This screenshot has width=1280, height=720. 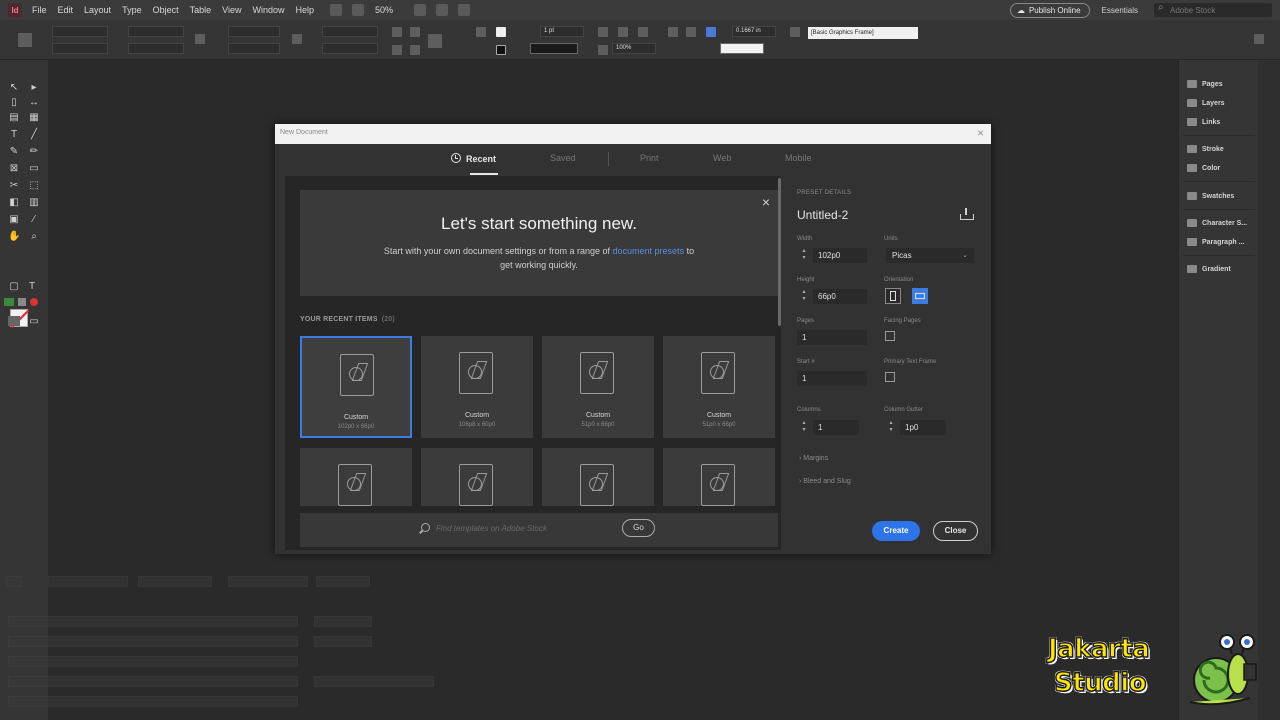 What do you see at coordinates (34, 203) in the screenshot?
I see `gradient-feather-tool-icon: ▥` at bounding box center [34, 203].